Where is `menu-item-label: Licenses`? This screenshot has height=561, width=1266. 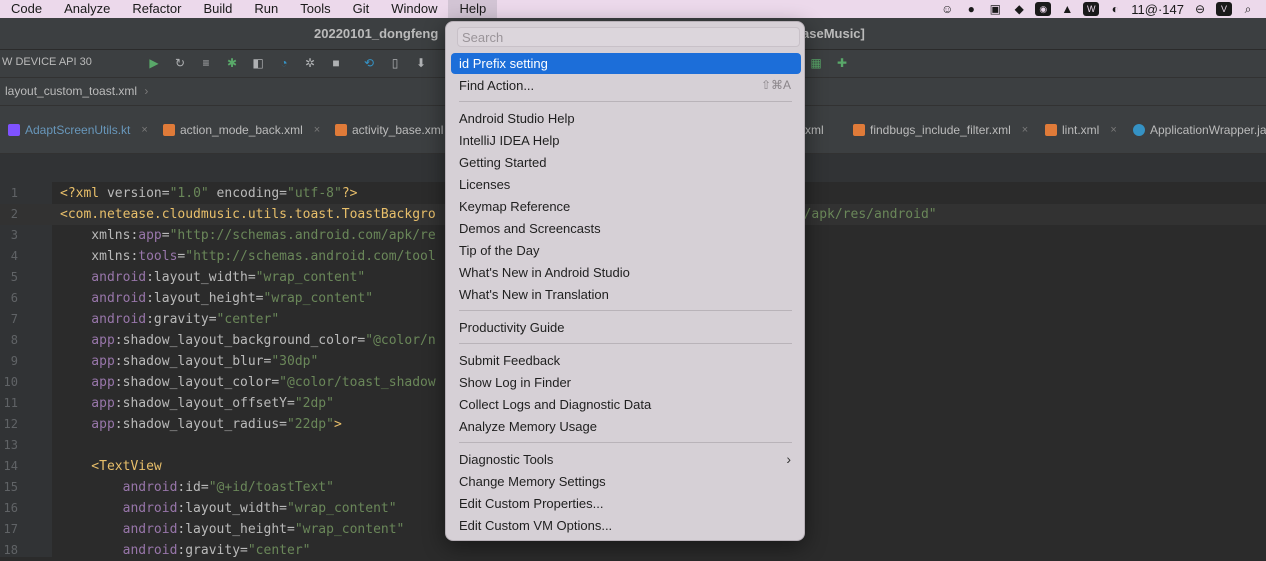 menu-item-label: Licenses is located at coordinates (485, 184).